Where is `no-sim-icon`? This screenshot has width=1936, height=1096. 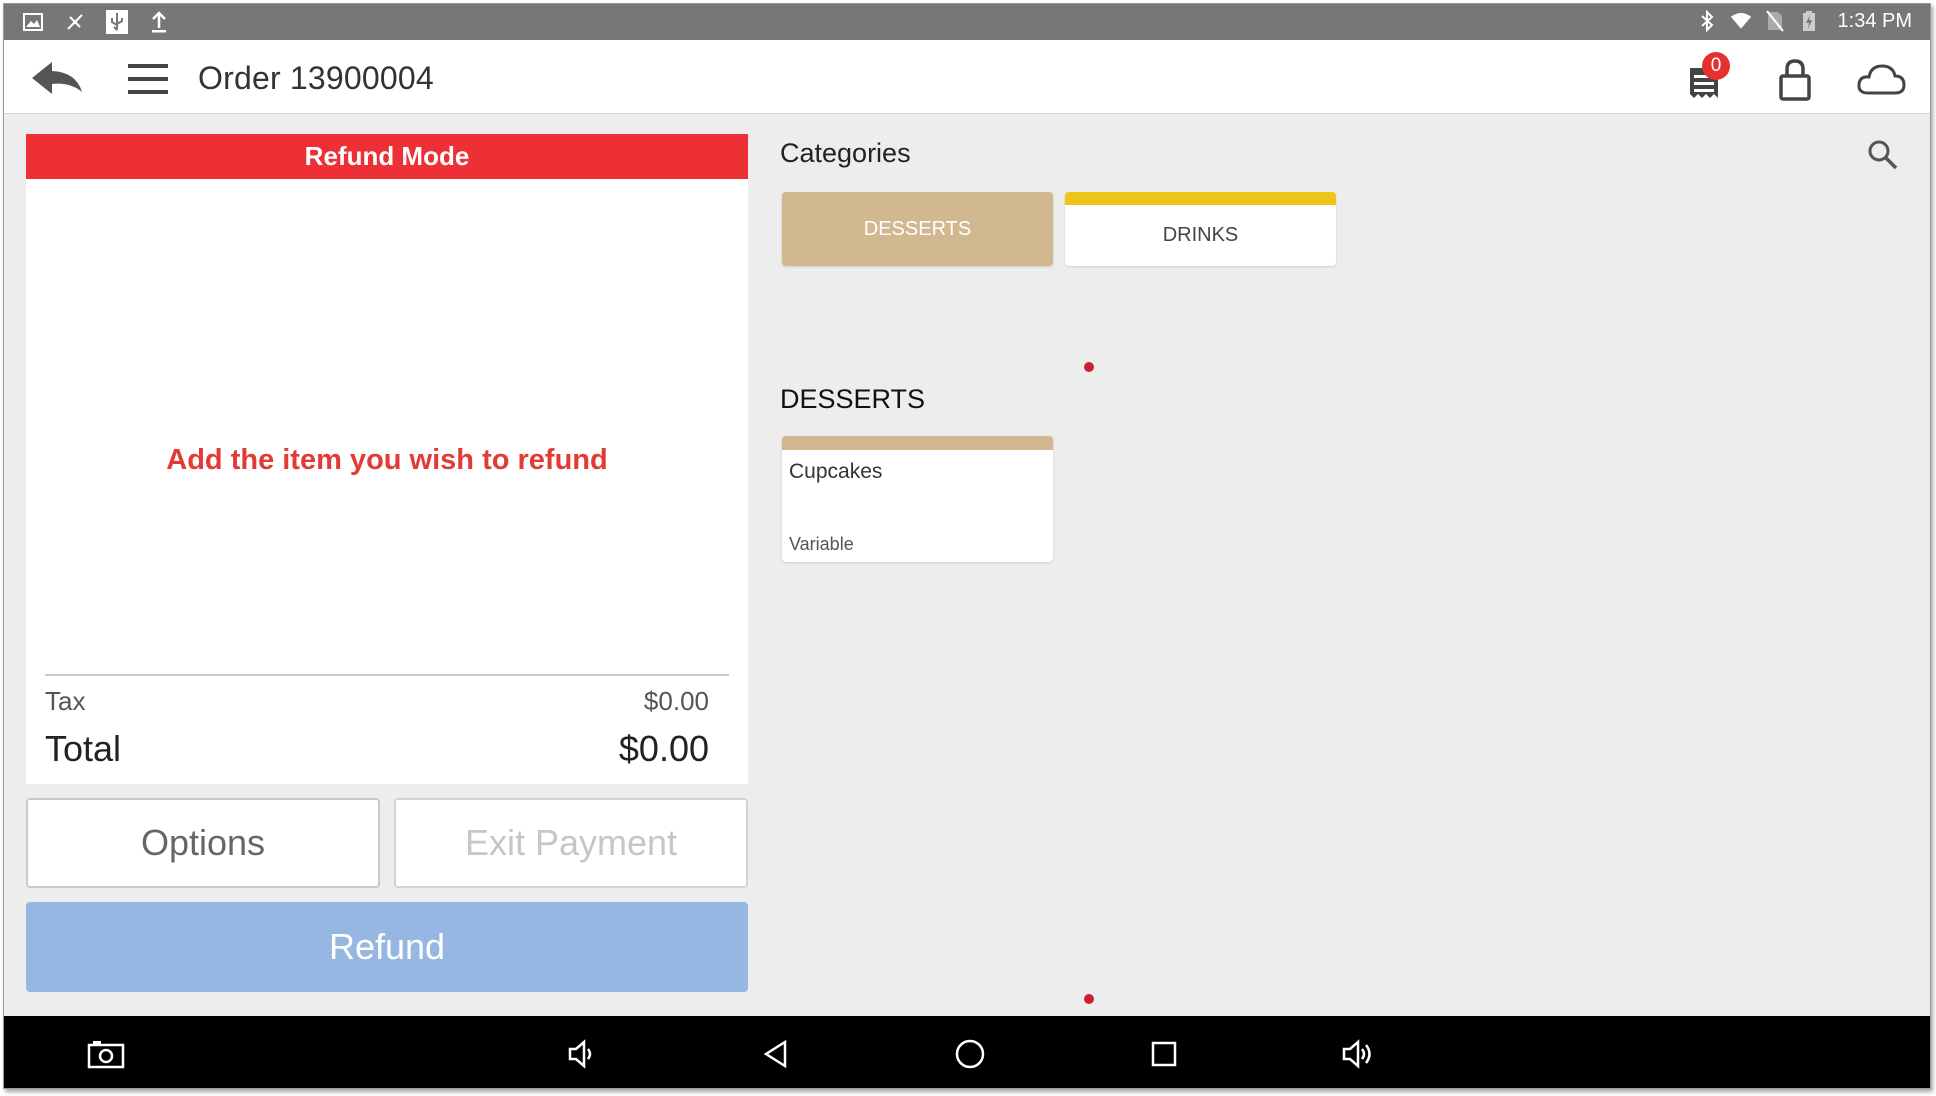 no-sim-icon is located at coordinates (1775, 21).